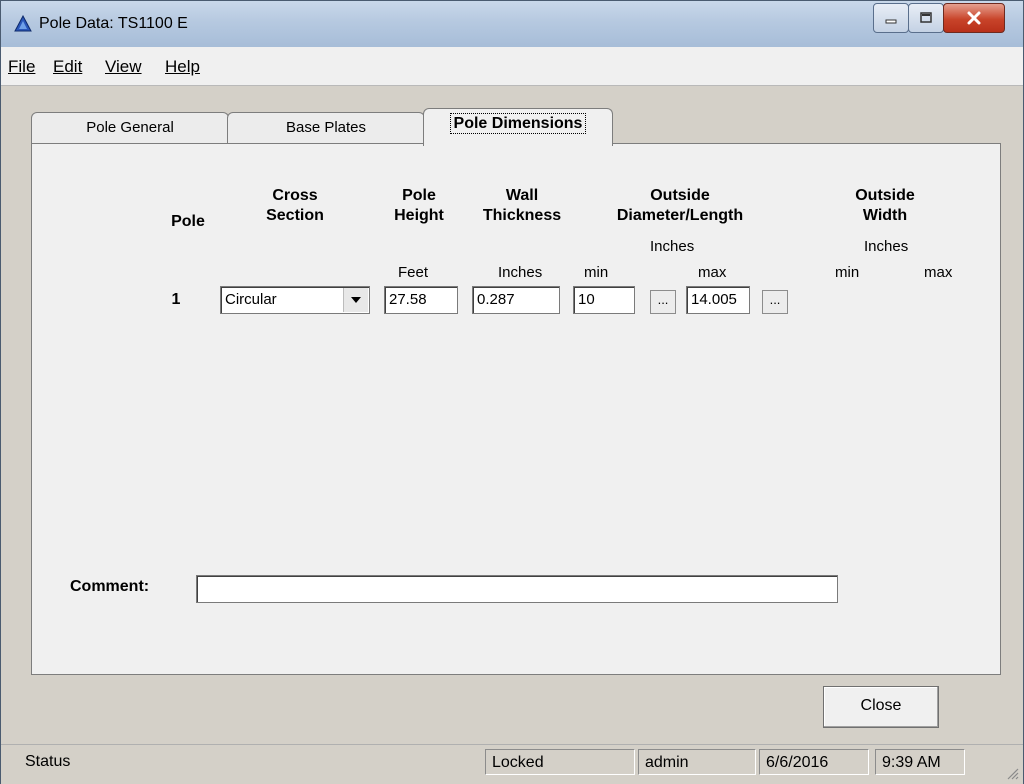 This screenshot has width=1024, height=784. What do you see at coordinates (188, 221) in the screenshot?
I see `header-pole: Pole` at bounding box center [188, 221].